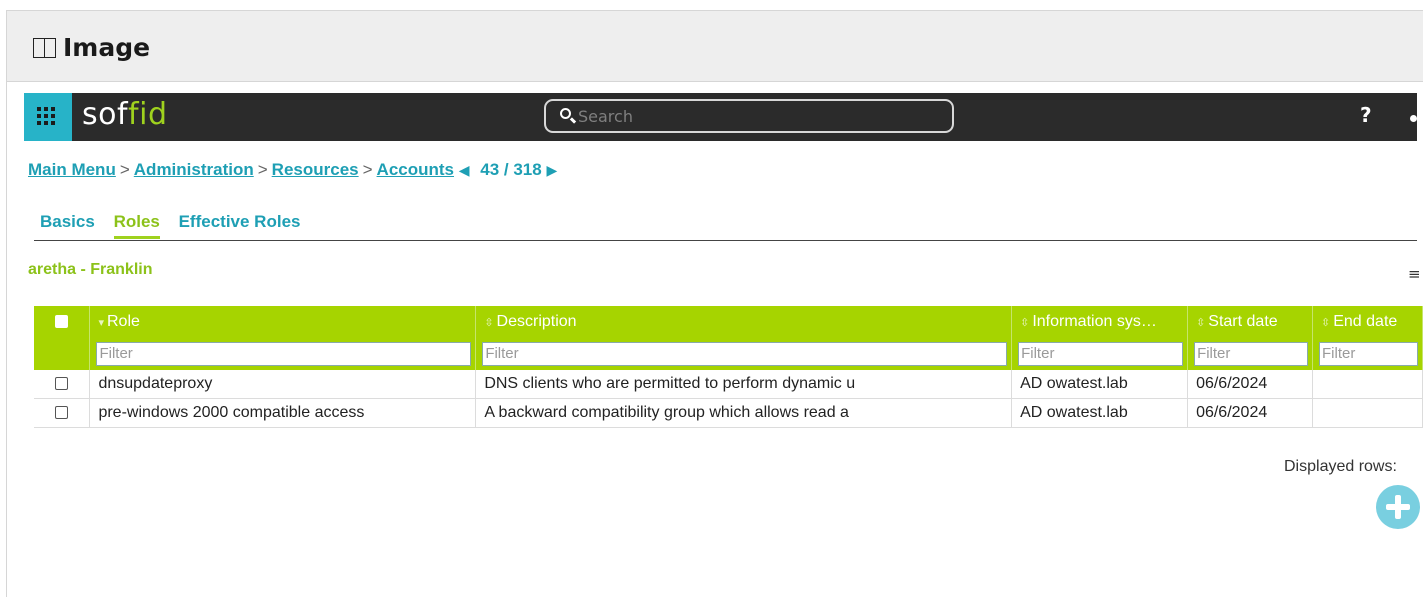 Image resolution: width=1423 pixels, height=597 pixels. What do you see at coordinates (1368, 353) in the screenshot?
I see `end-date-filter-input` at bounding box center [1368, 353].